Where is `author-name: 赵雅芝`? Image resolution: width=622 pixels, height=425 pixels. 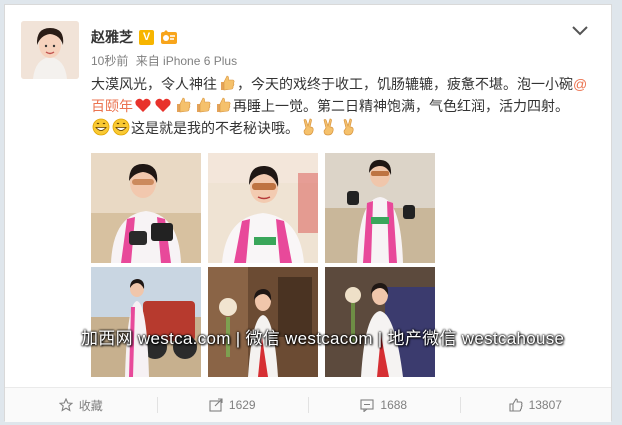
author-name: 赵雅芝 is located at coordinates (112, 37).